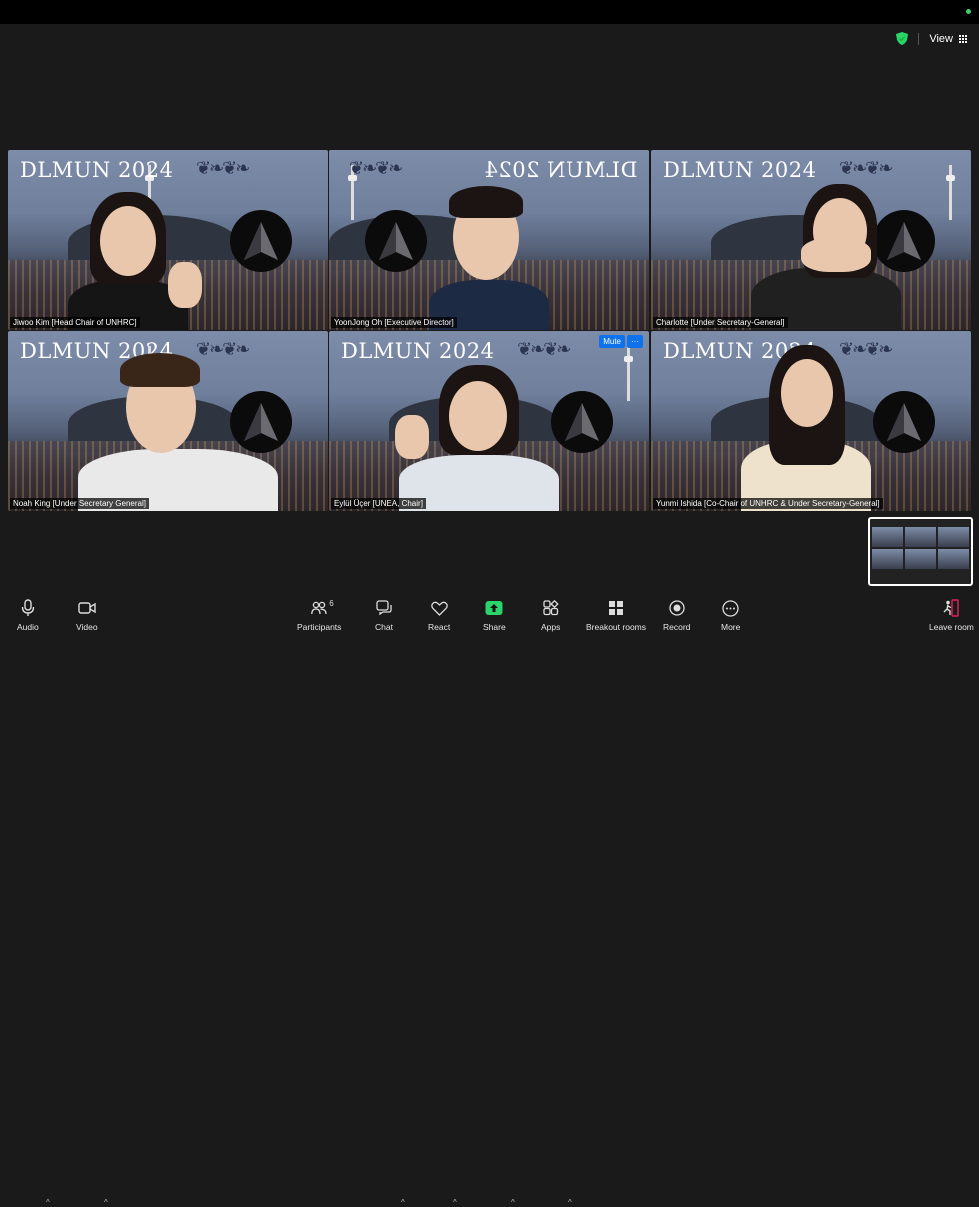 The width and height of the screenshot is (979, 1207). Describe the element at coordinates (384, 627) in the screenshot. I see `chat-label: Chat` at that location.